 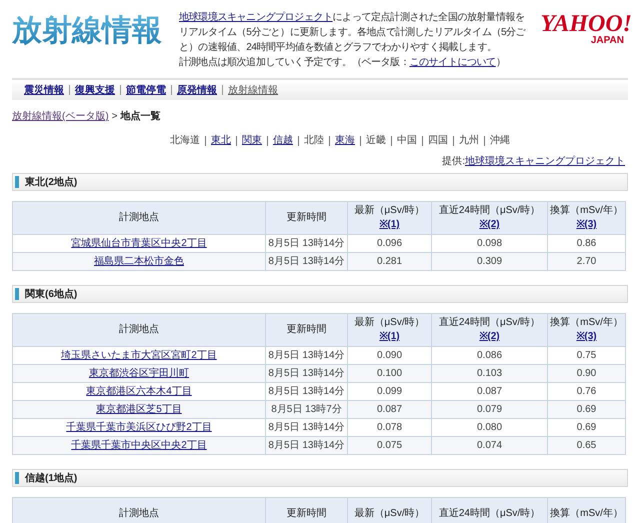 What do you see at coordinates (586, 24) in the screenshot?
I see `logo-name: YAHOO!` at bounding box center [586, 24].